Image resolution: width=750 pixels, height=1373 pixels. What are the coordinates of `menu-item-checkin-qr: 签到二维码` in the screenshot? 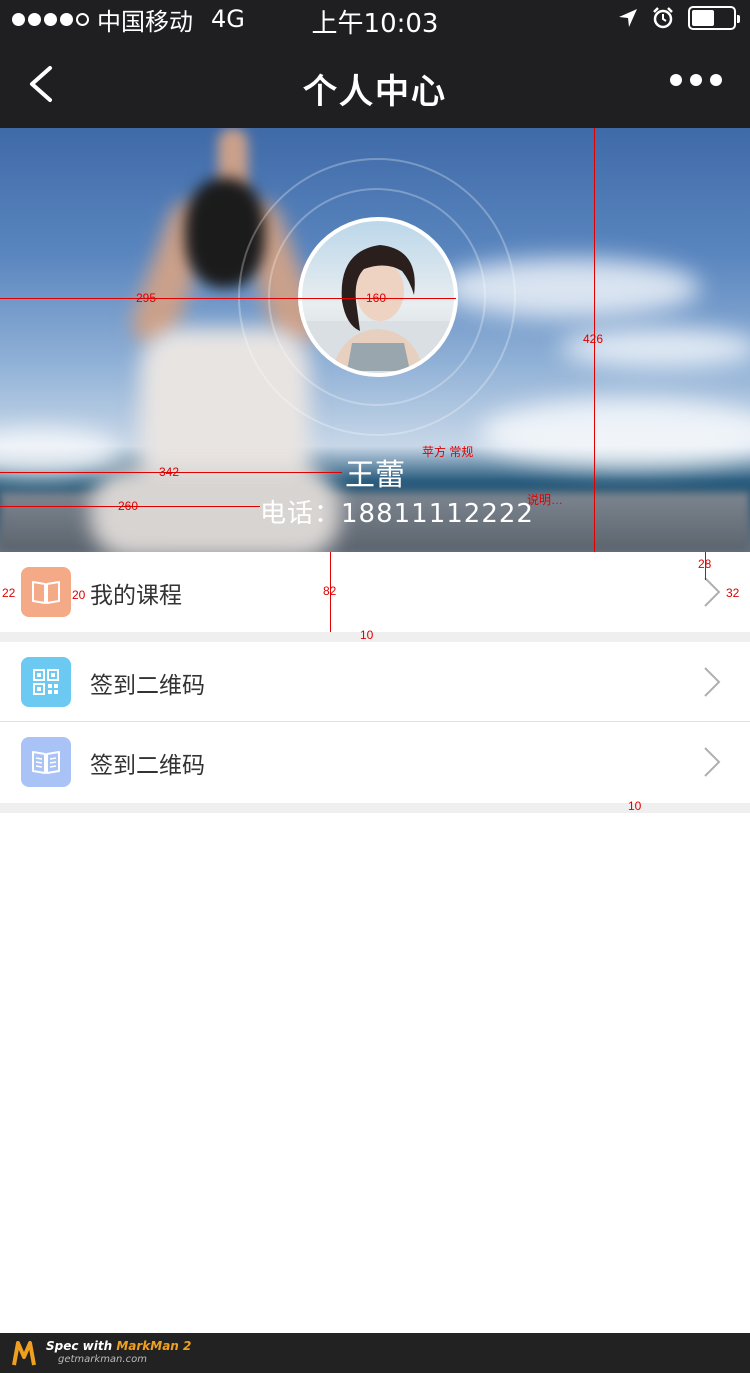 It's located at (375, 682).